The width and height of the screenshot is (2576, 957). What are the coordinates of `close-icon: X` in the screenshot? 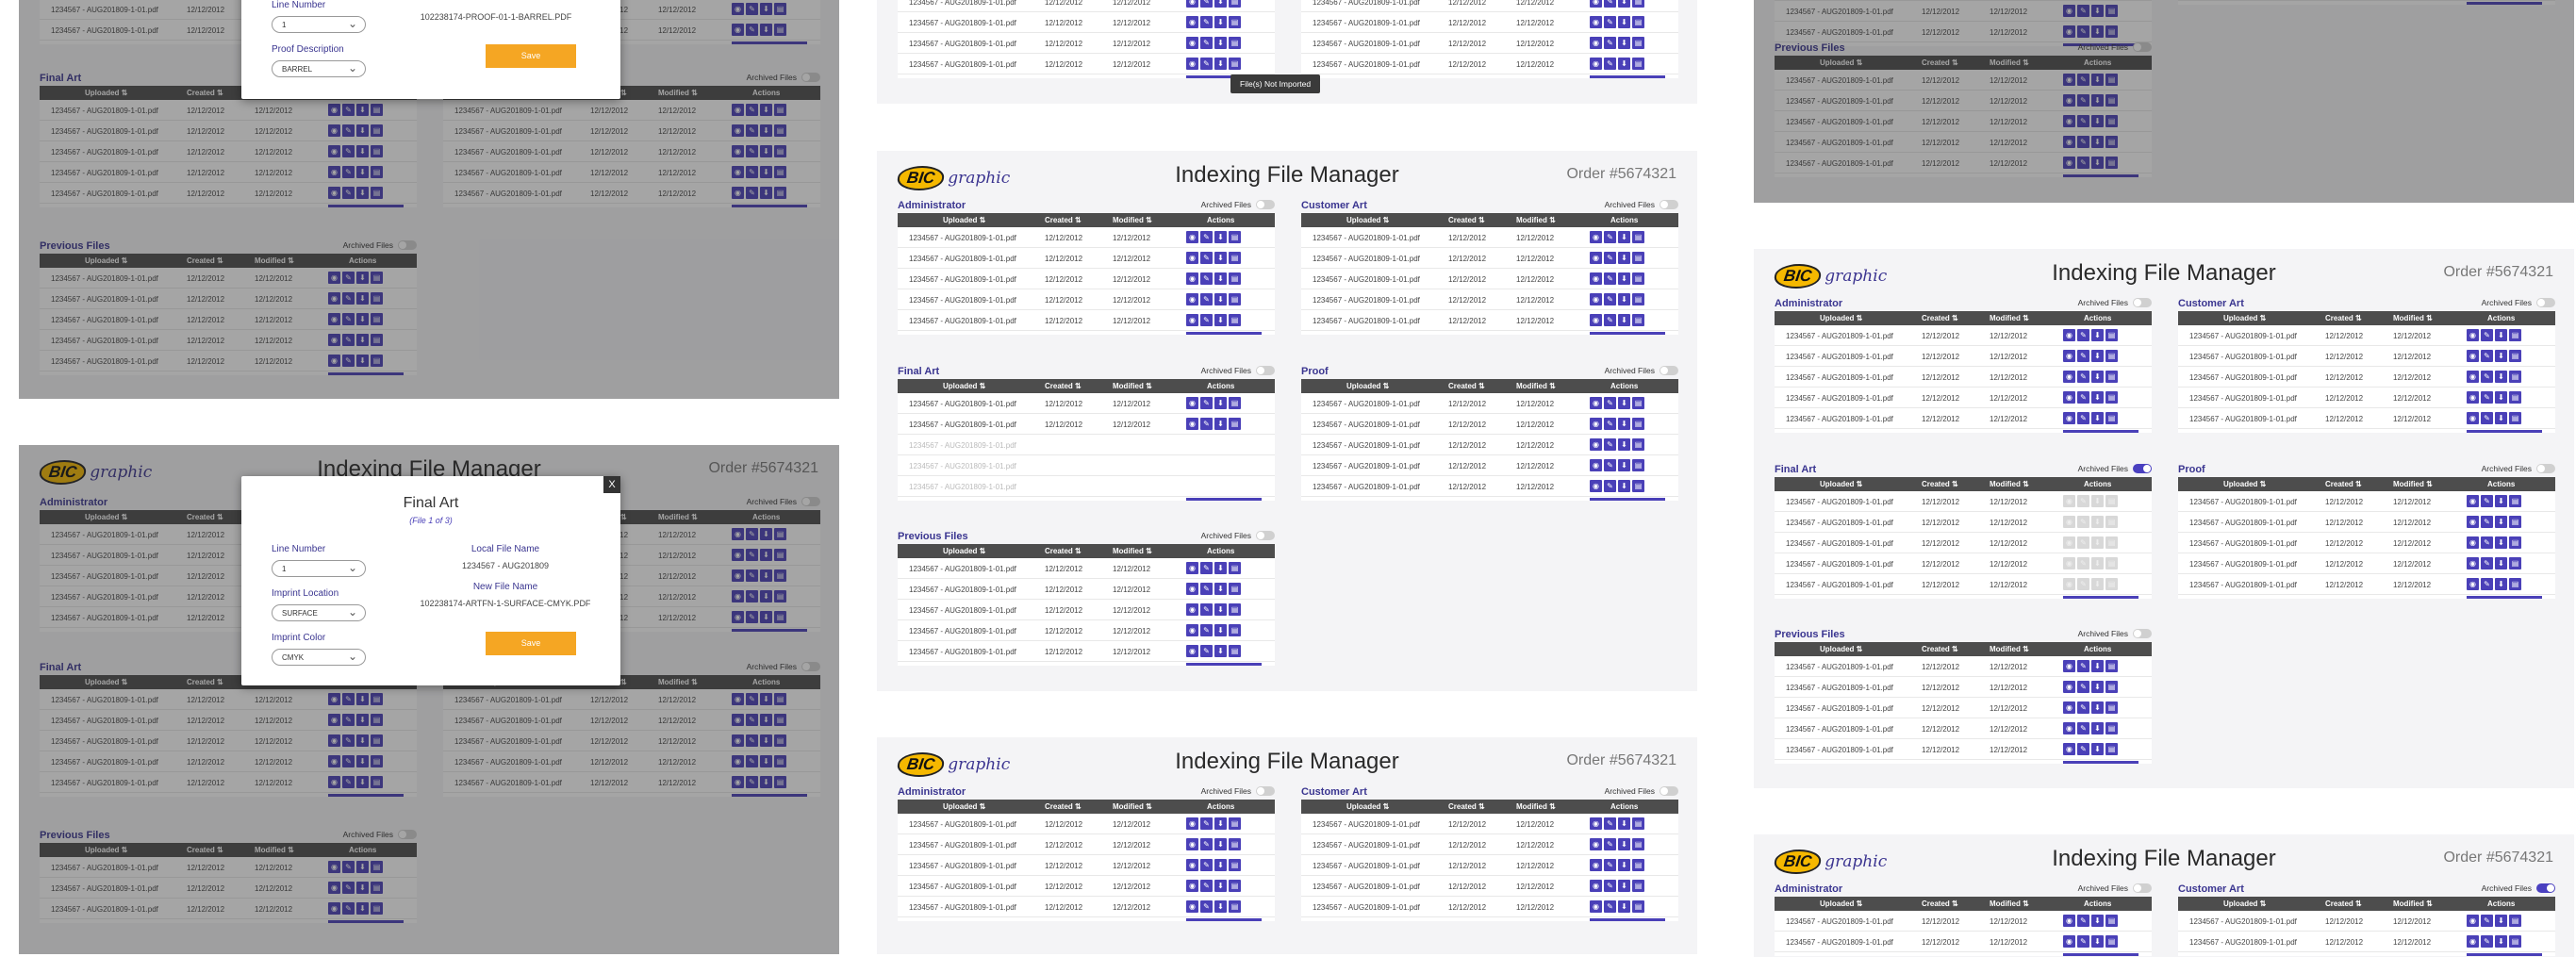 It's located at (611, 484).